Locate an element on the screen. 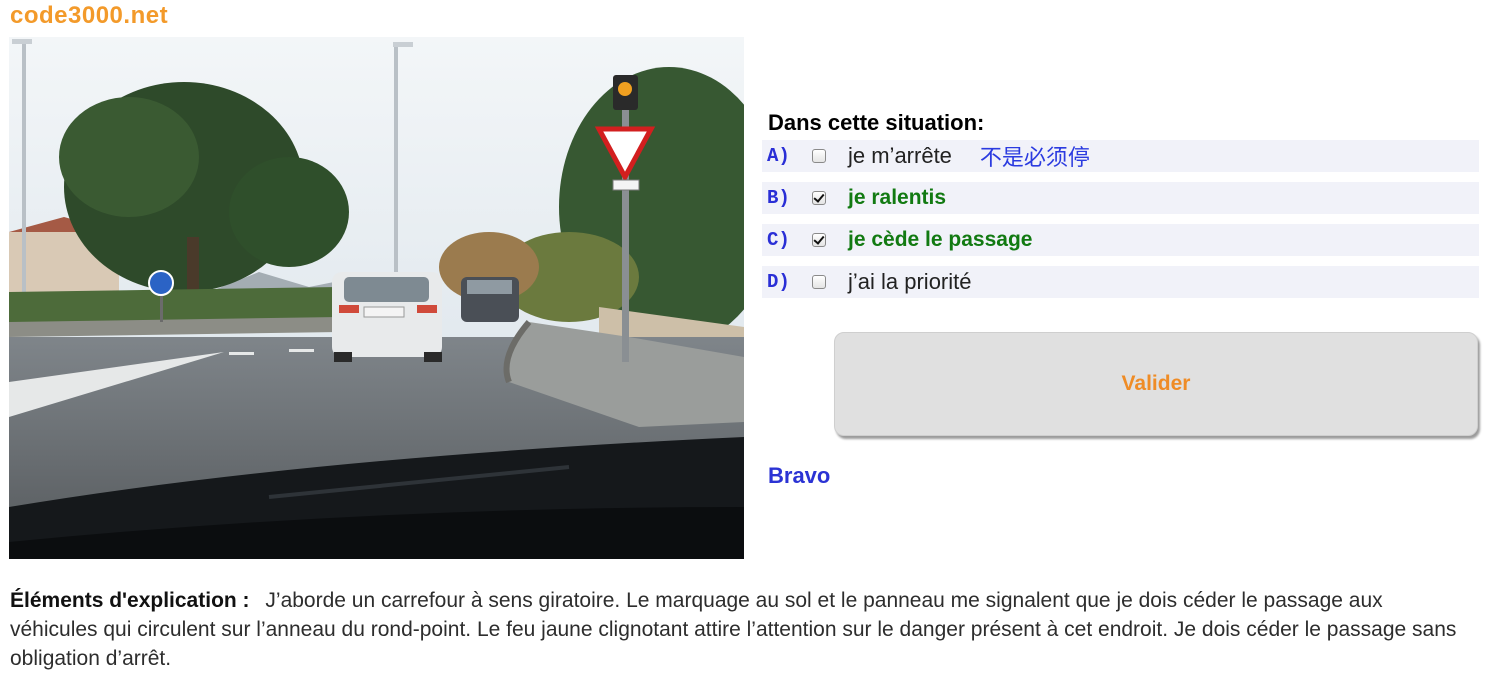 The width and height of the screenshot is (1490, 679). answer-letter: C) is located at coordinates (778, 240).